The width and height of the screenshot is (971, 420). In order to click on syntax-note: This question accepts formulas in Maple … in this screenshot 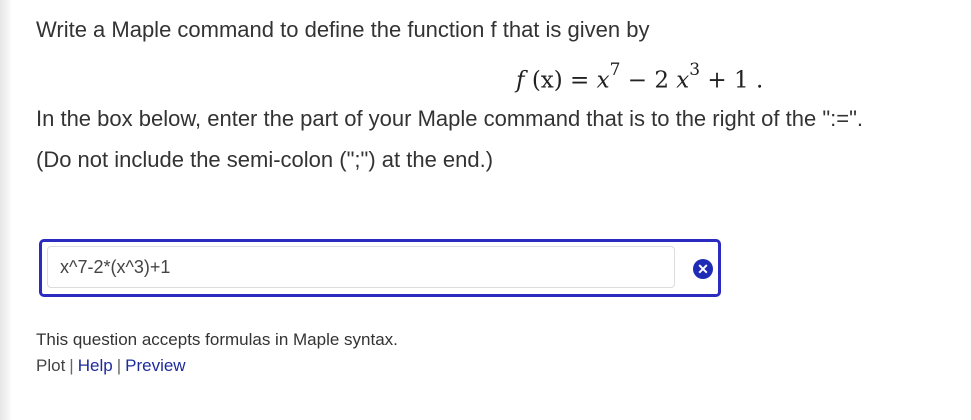, I will do `click(217, 339)`.